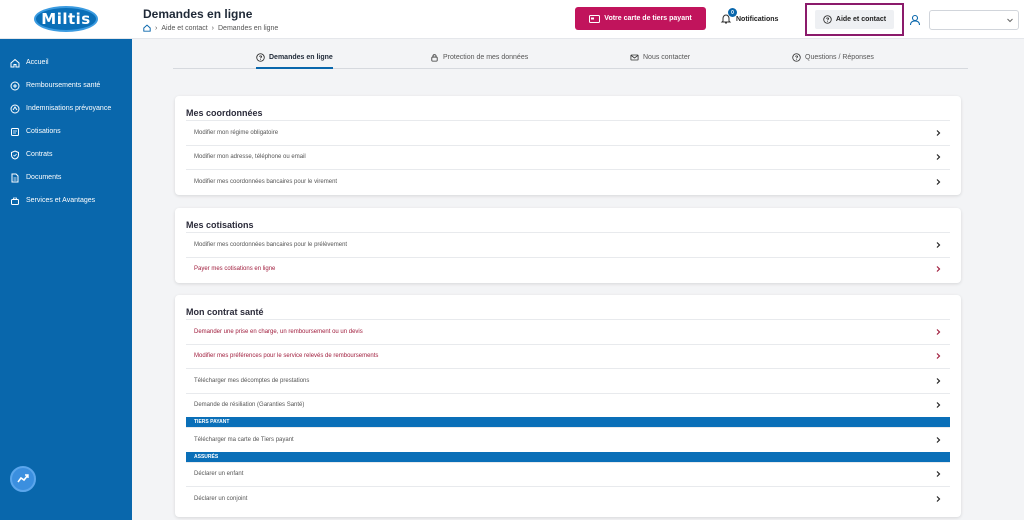 This screenshot has width=1024, height=520. Describe the element at coordinates (915, 20) in the screenshot. I see `user-icon` at that location.